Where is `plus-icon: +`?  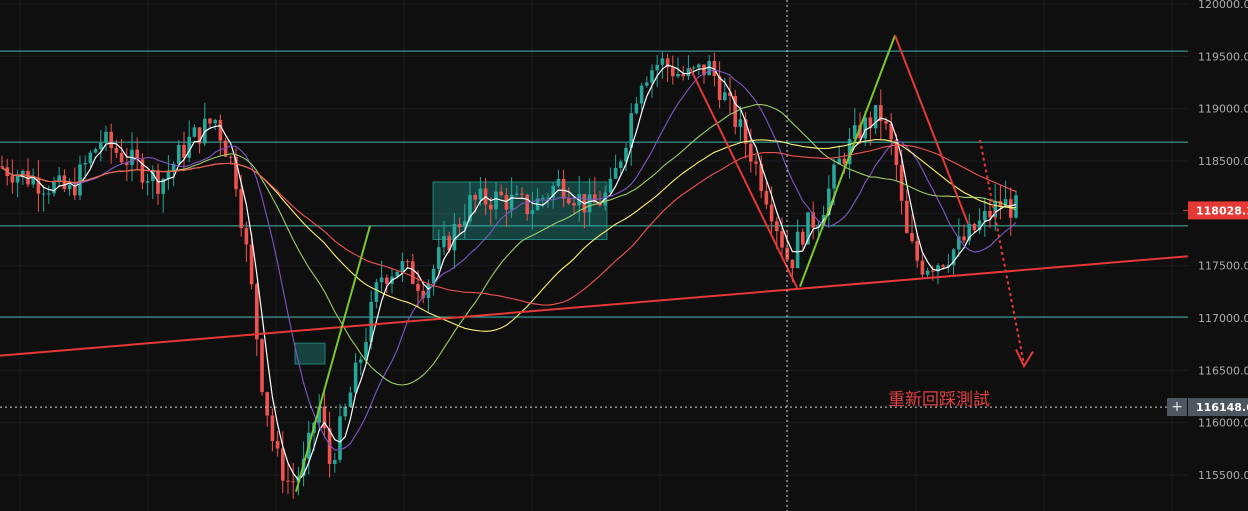
plus-icon: + is located at coordinates (1177, 407).